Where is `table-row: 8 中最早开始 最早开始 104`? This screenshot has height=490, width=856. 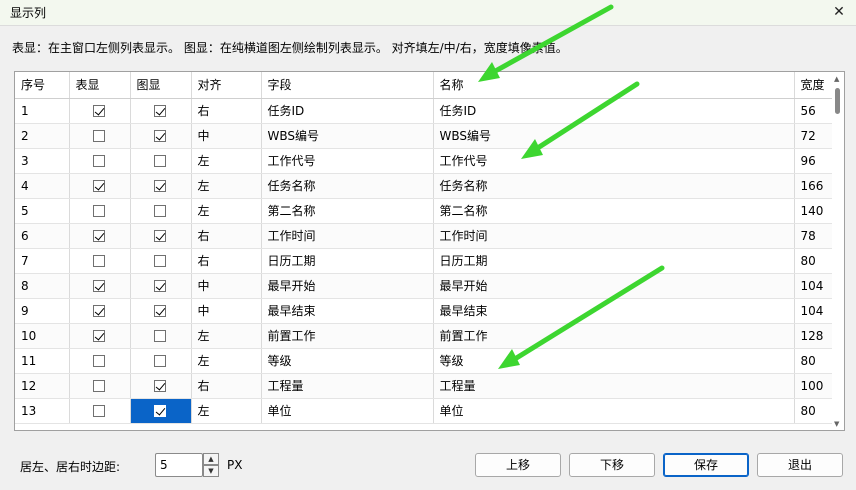 table-row: 8 中最早开始 最早开始 104 is located at coordinates (424, 286).